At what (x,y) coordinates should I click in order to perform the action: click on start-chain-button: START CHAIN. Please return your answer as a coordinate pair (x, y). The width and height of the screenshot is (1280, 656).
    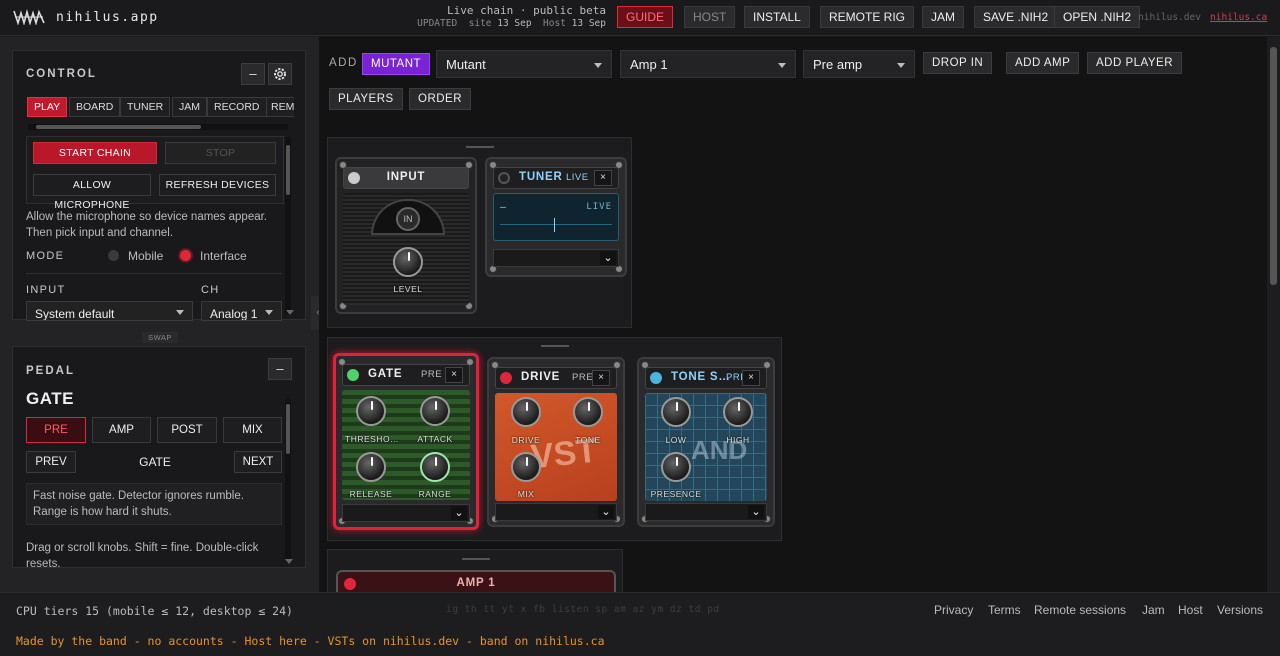
    Looking at the image, I should click on (95, 153).